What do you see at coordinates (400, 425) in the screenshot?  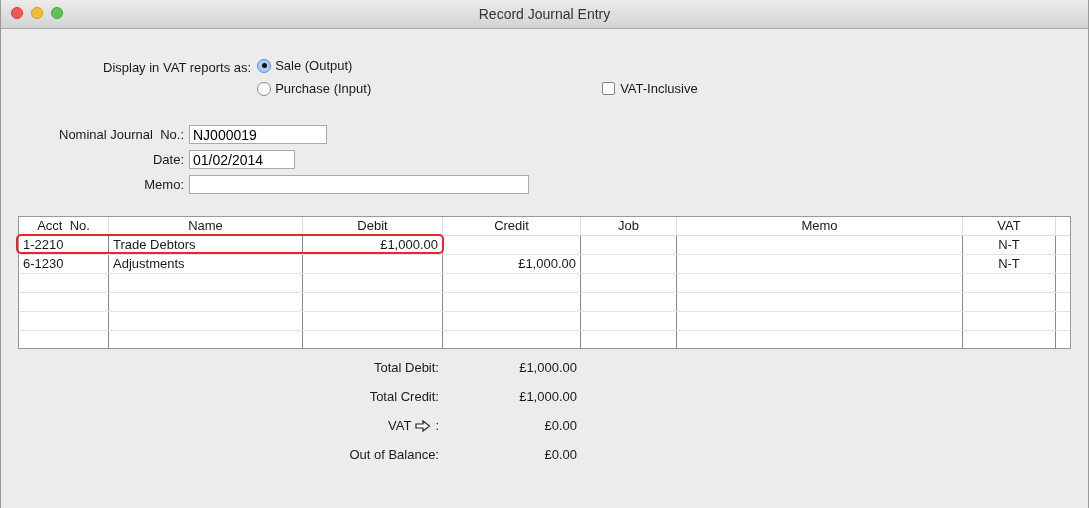 I see `total-label: VAT` at bounding box center [400, 425].